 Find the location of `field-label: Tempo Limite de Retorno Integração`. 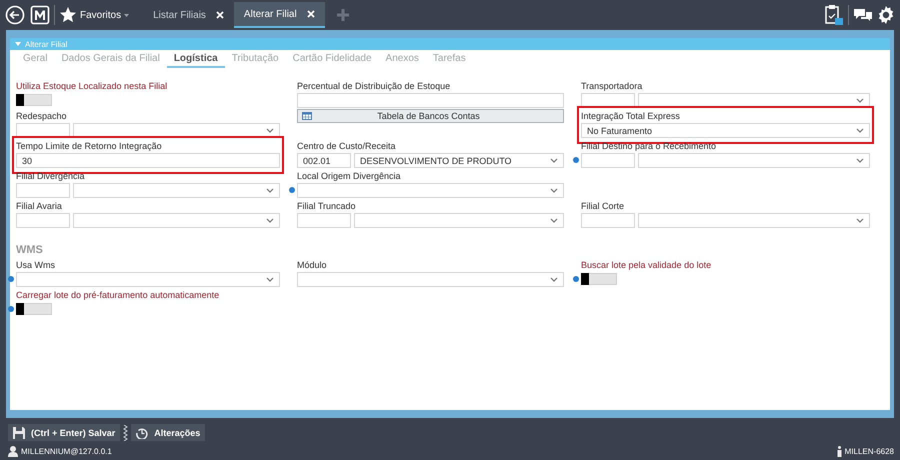

field-label: Tempo Limite de Retorno Integração is located at coordinates (89, 146).